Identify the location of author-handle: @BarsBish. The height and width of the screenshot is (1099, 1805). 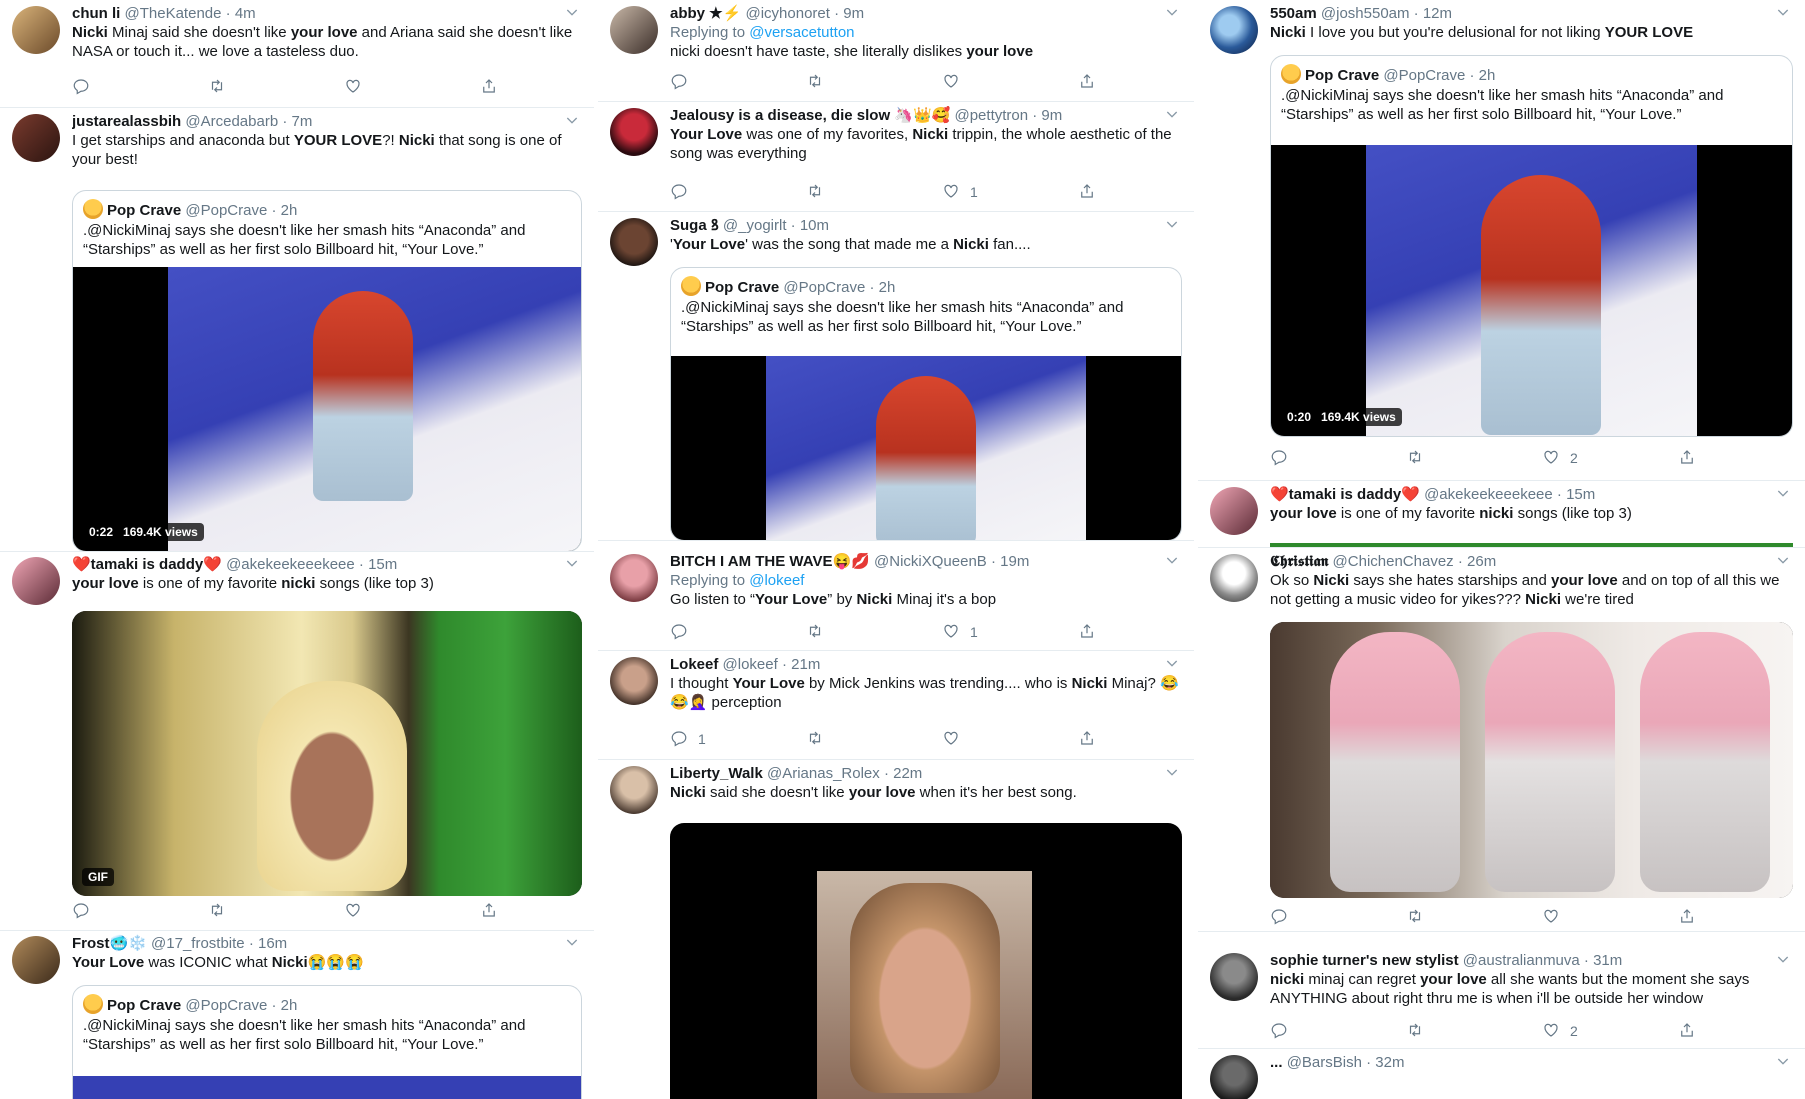
(1324, 1062).